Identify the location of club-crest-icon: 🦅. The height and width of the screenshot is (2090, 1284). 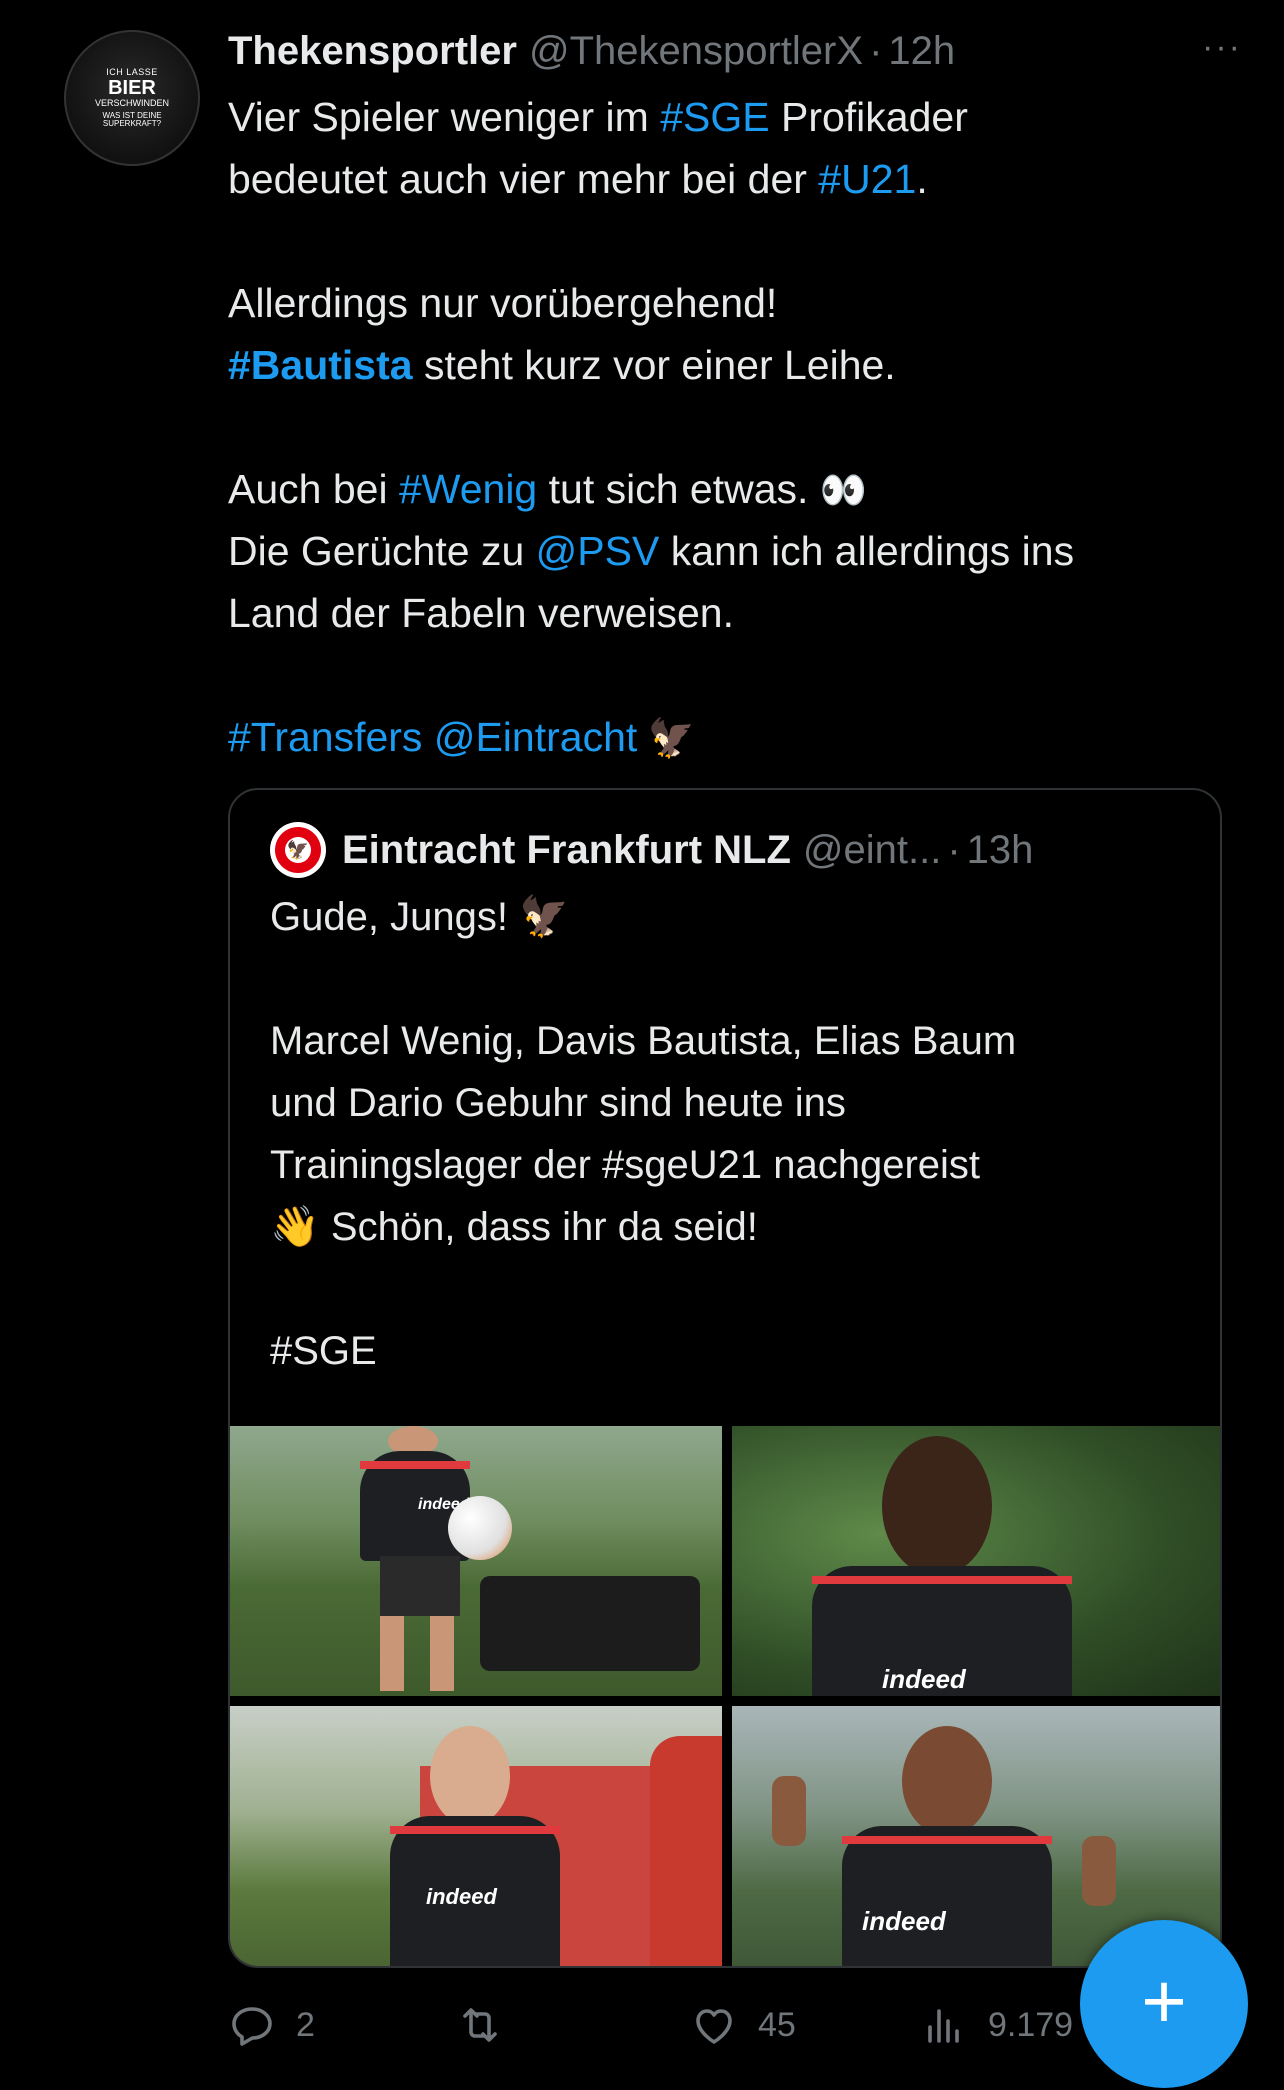
(298, 850).